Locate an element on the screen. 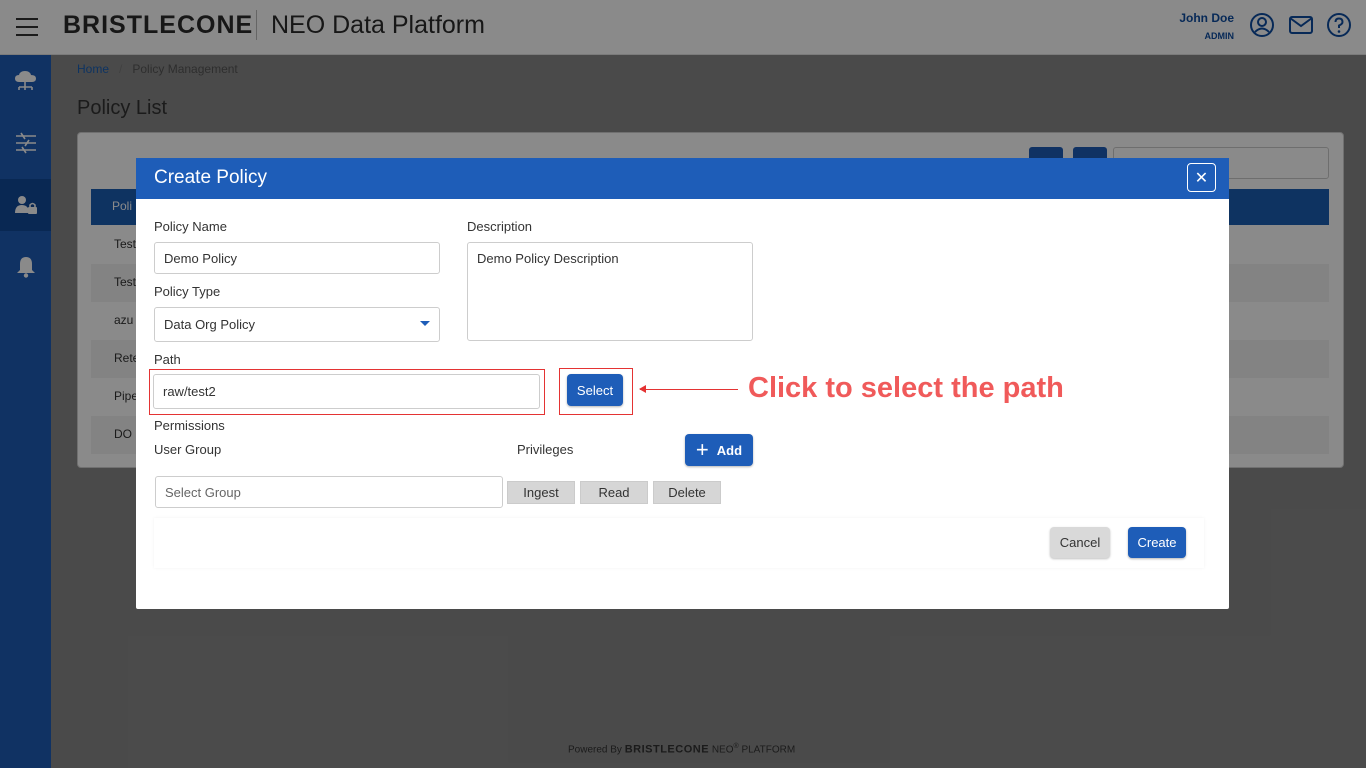 The width and height of the screenshot is (1366, 768). select-group-dropdown: Select Group is located at coordinates (329, 492).